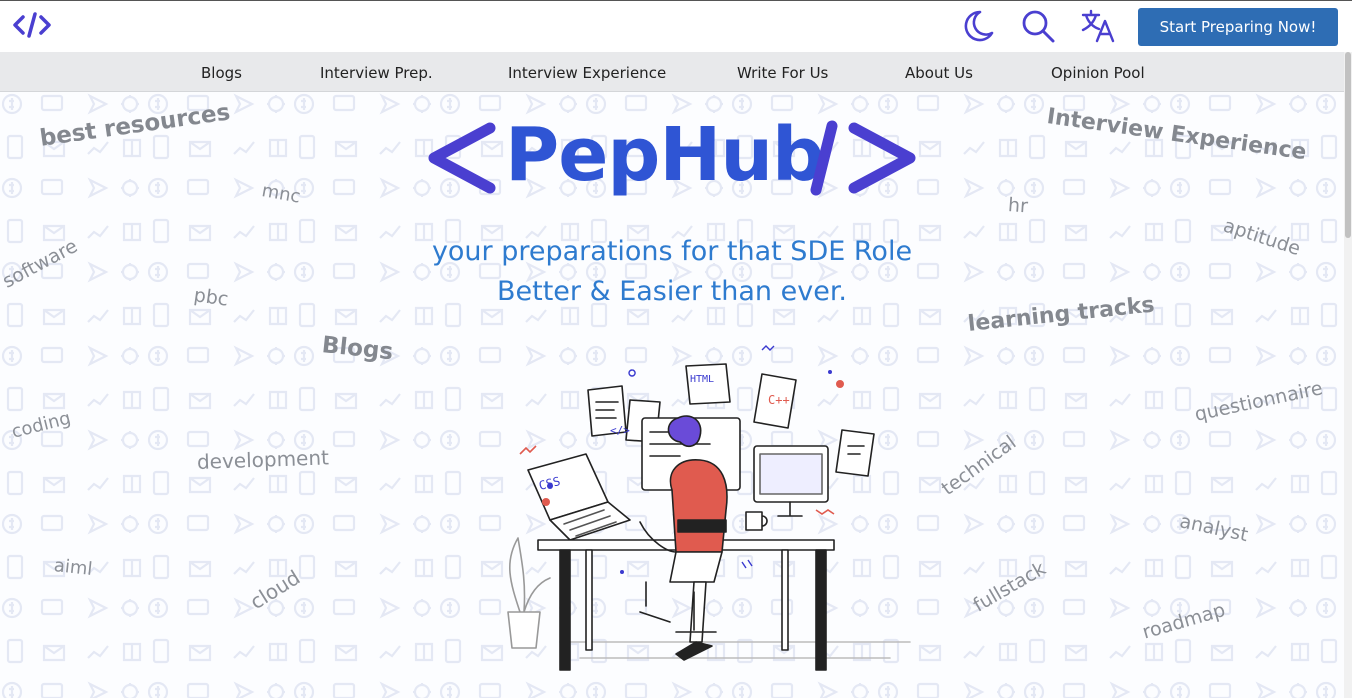  Describe the element at coordinates (779, 400) in the screenshot. I see `note-cpp-label: C++` at that location.